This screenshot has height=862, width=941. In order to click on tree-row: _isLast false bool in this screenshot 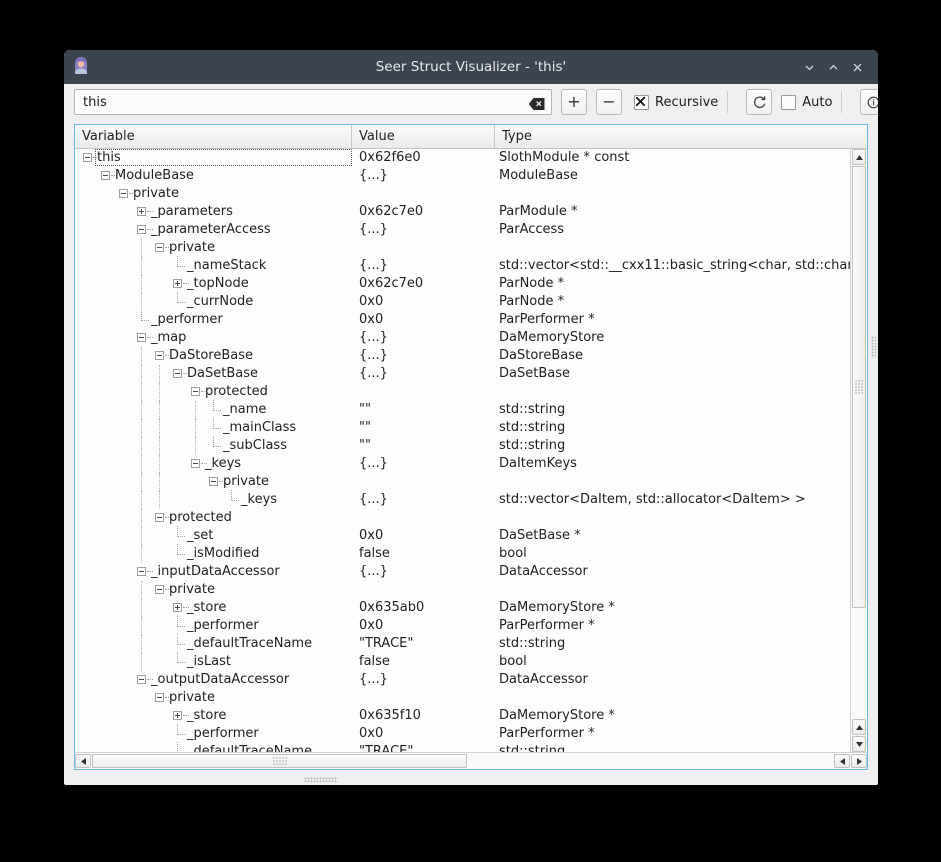, I will do `click(462, 661)`.